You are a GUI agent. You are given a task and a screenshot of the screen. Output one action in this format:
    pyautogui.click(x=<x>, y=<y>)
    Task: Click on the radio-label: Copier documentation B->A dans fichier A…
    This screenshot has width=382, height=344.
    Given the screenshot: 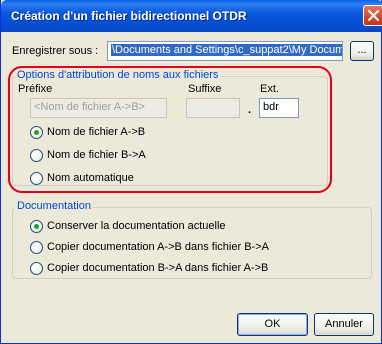 What is the action you would take?
    pyautogui.click(x=158, y=268)
    